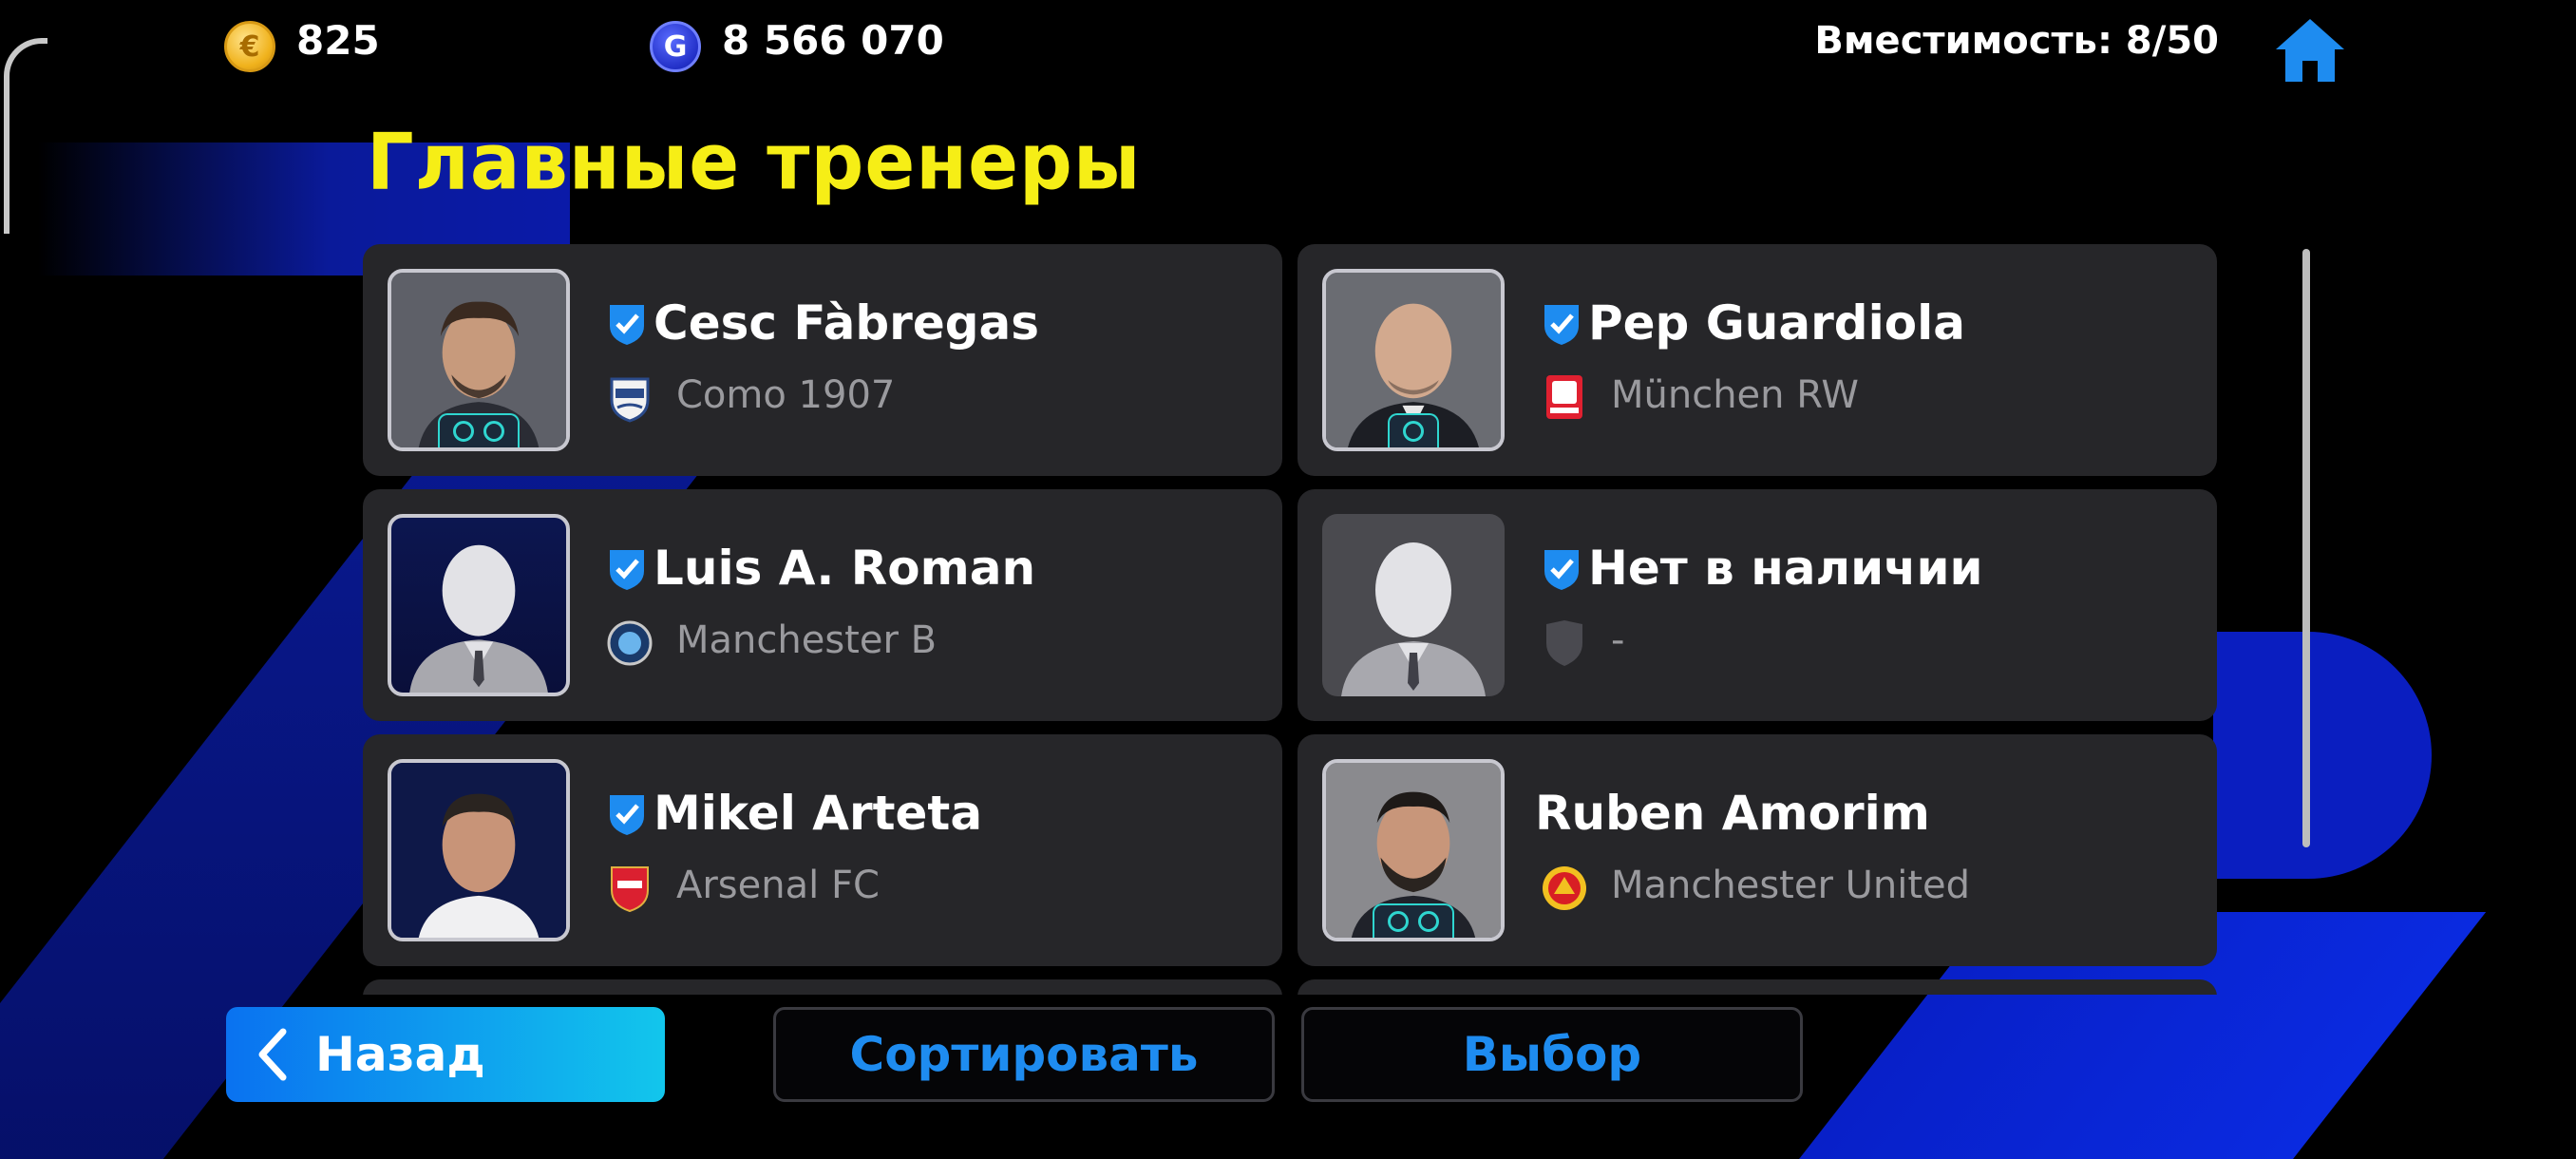 The height and width of the screenshot is (1159, 2576). I want to click on coach-card: Cesc Fàbregas Como 1907, so click(822, 360).